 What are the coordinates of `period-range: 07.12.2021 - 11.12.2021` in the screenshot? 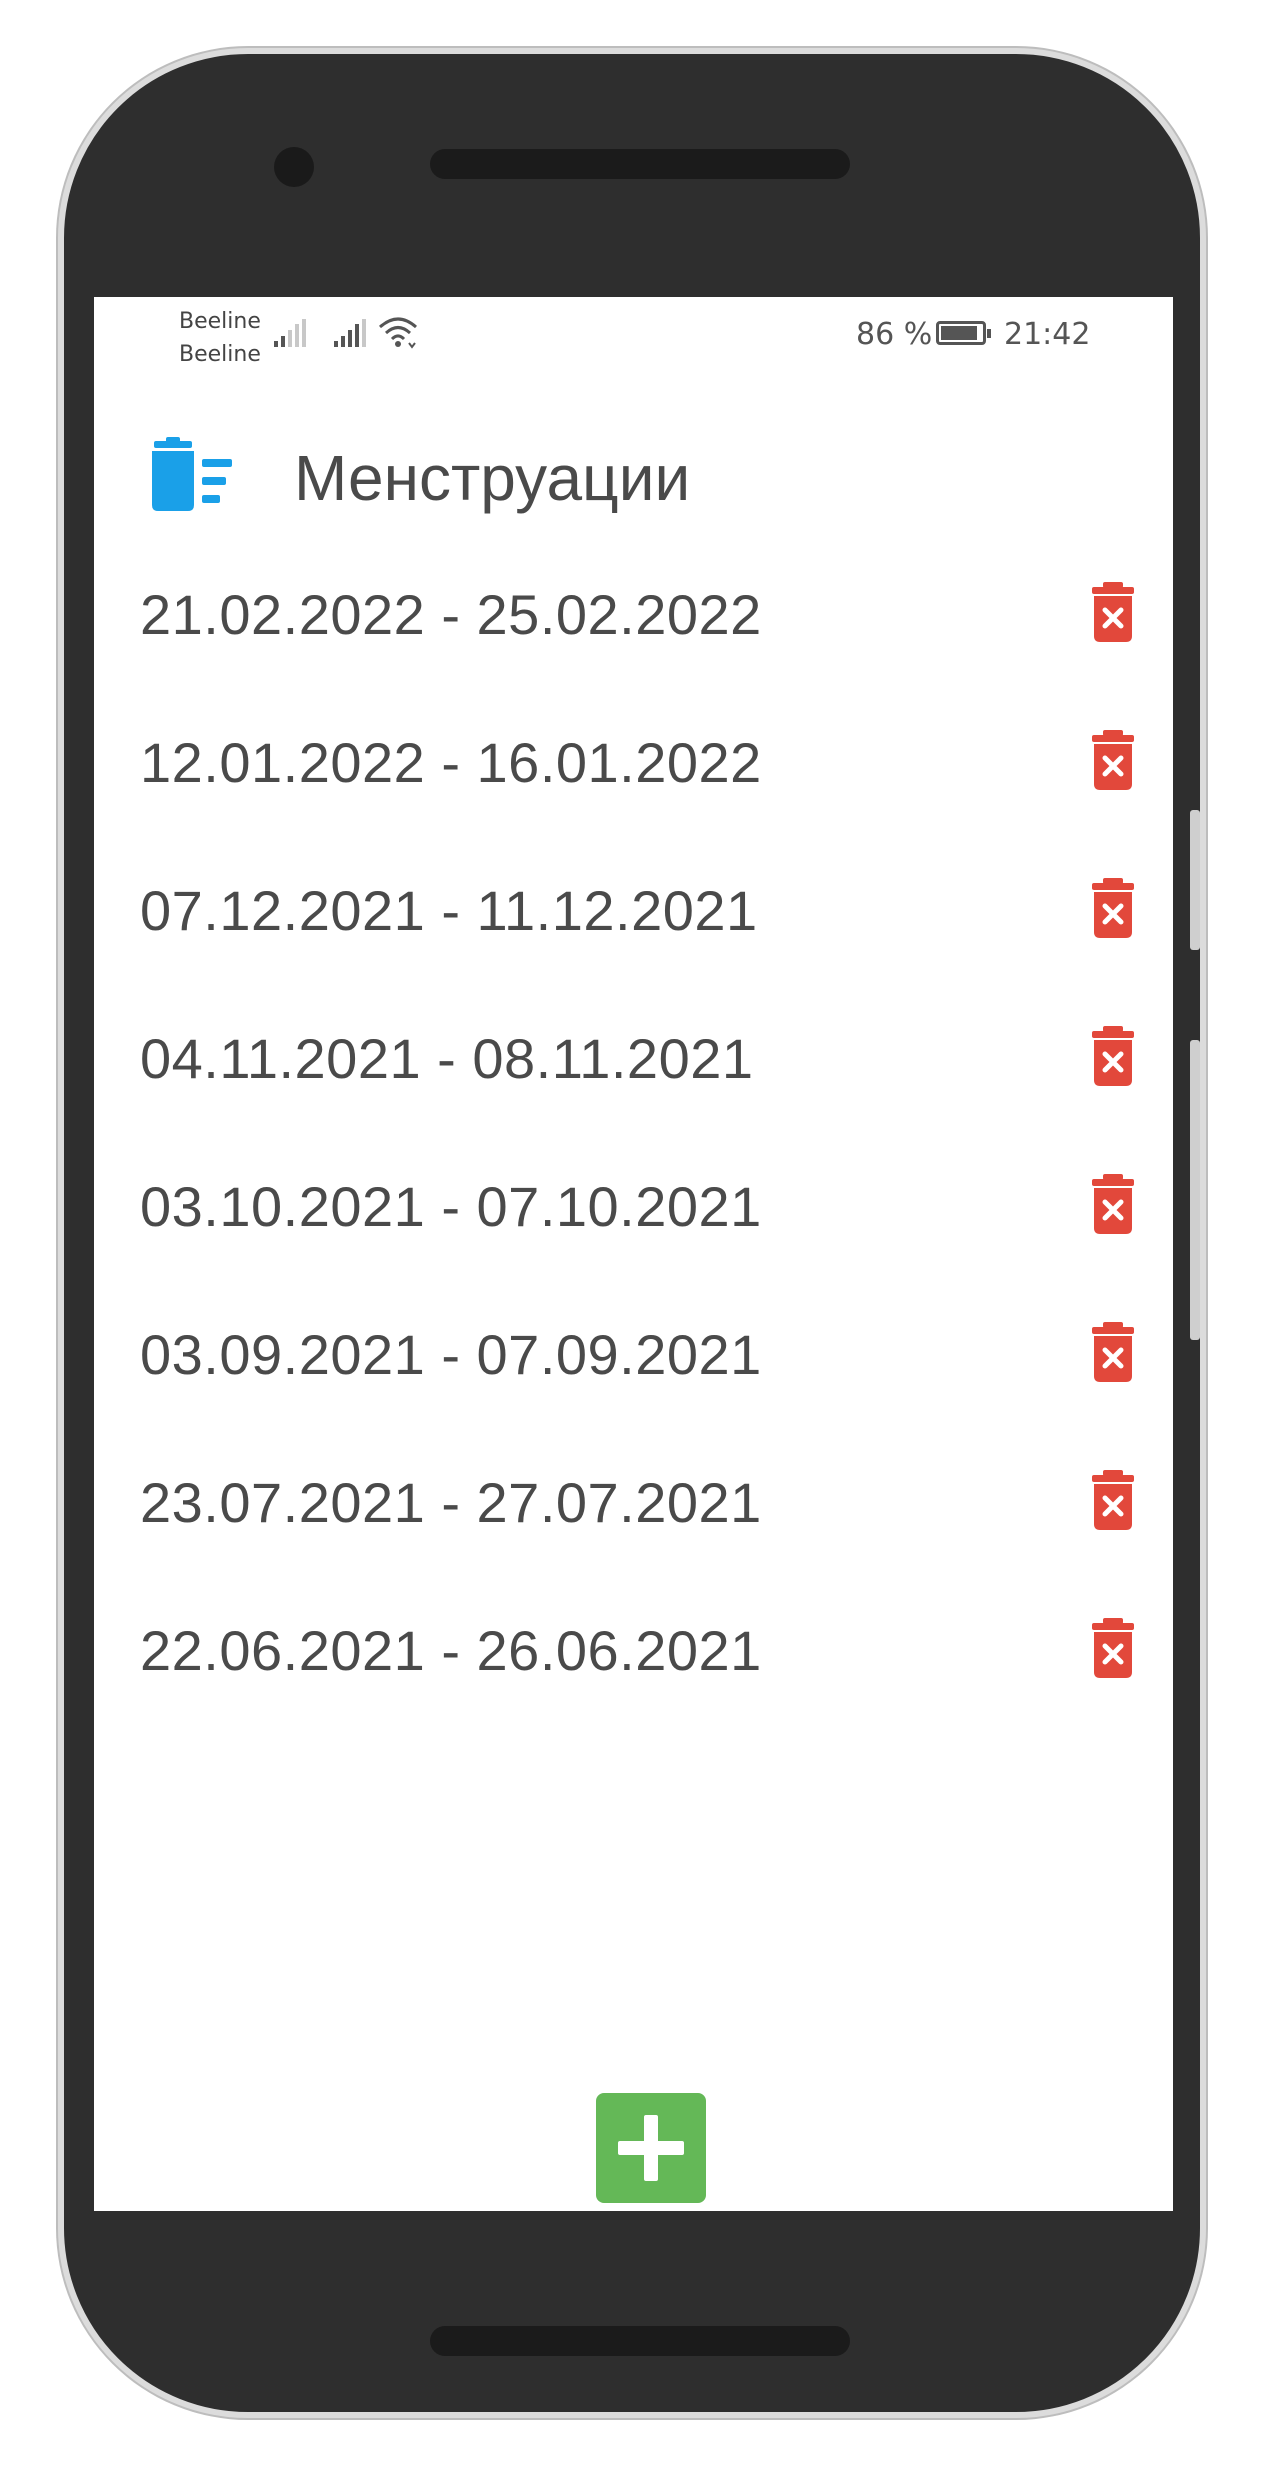 It's located at (449, 910).